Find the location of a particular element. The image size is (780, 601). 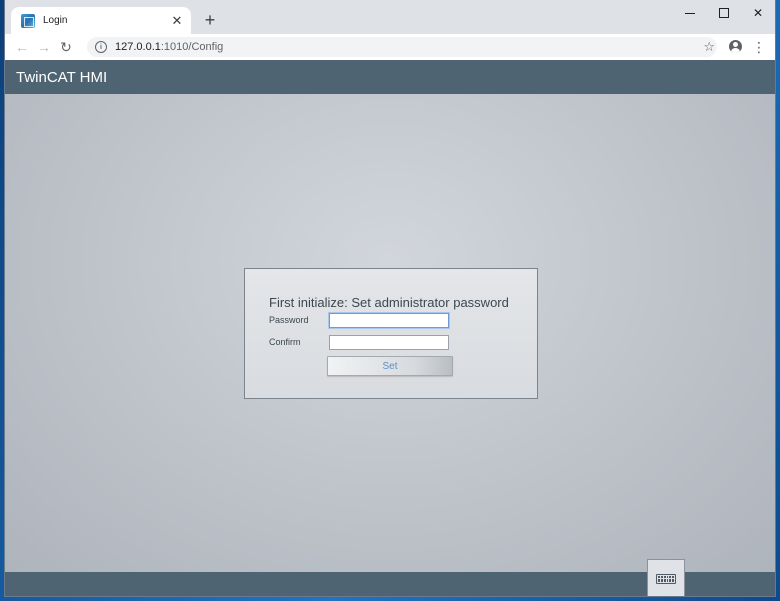

url-path: :1010/Config is located at coordinates (192, 47).